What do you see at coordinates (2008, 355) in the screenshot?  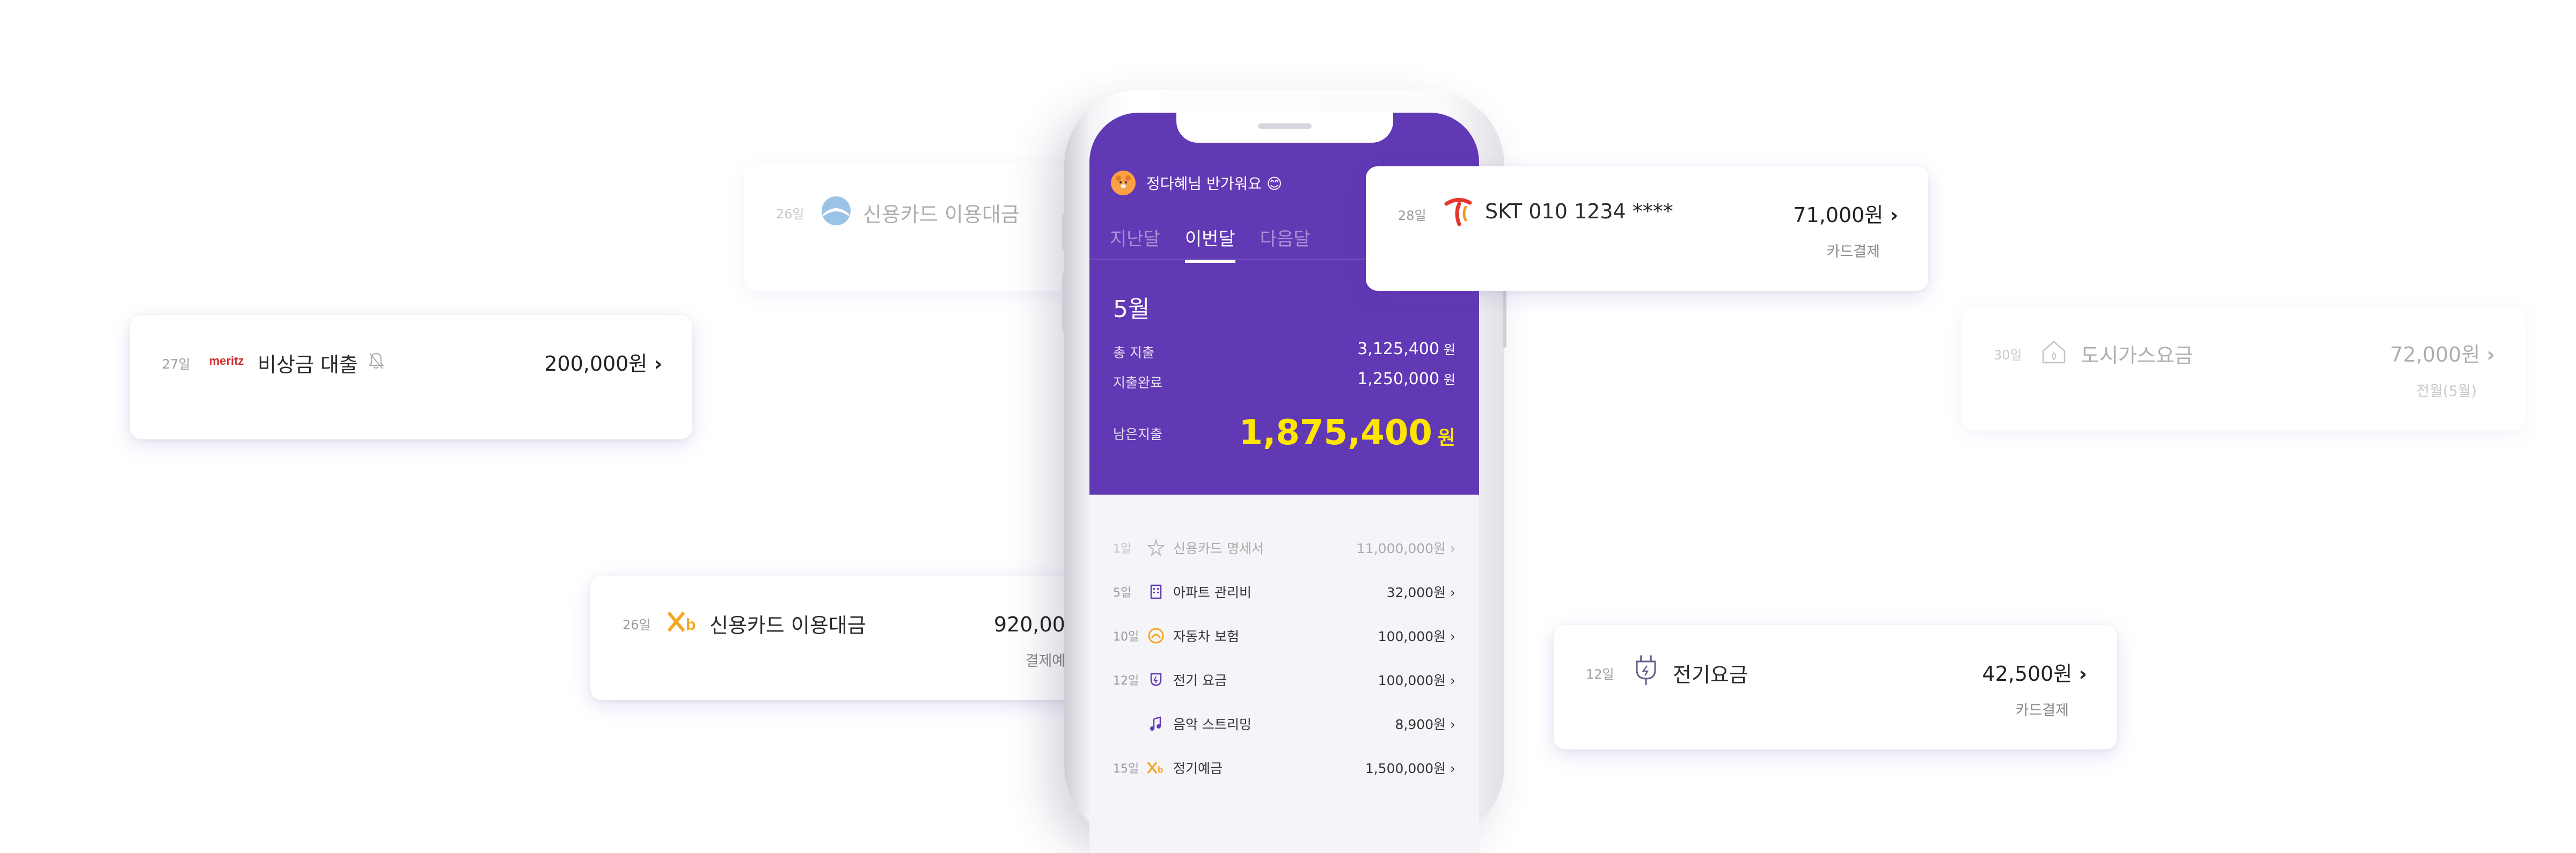 I see `bill-day: 30일` at bounding box center [2008, 355].